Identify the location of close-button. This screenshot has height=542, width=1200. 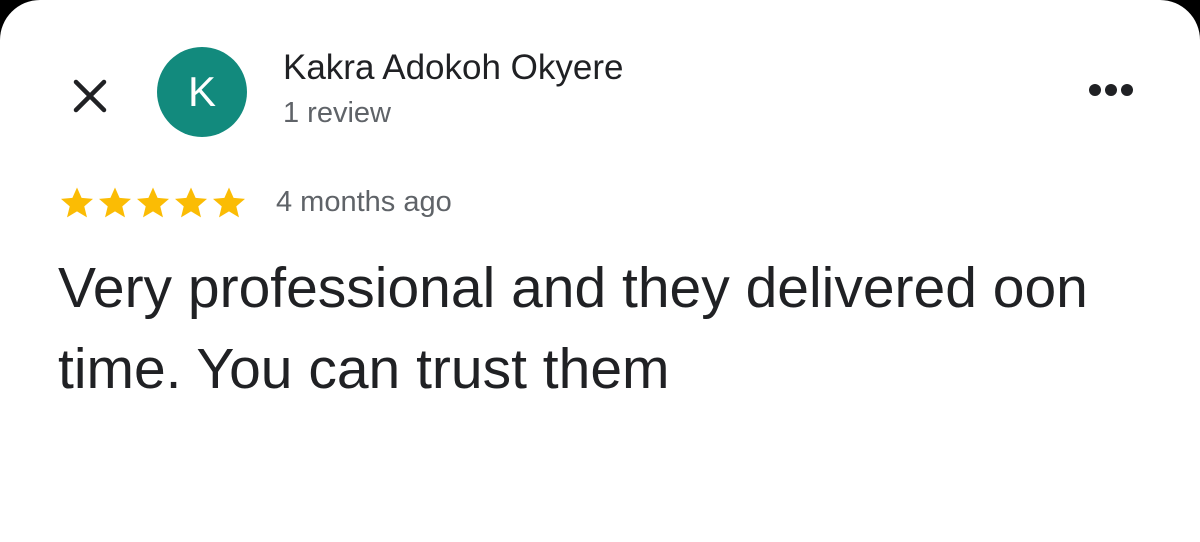
(90, 96).